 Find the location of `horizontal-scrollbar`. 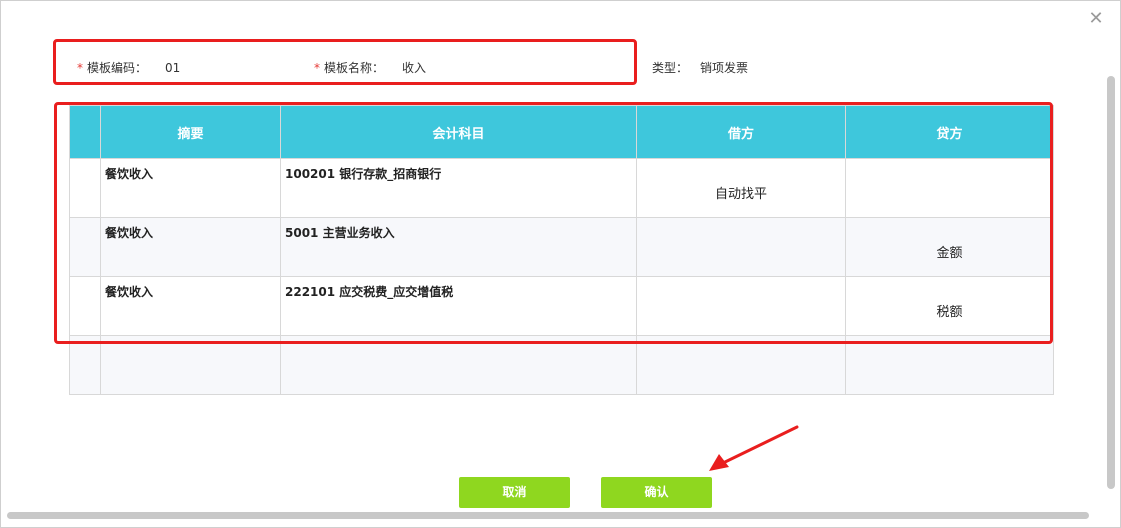

horizontal-scrollbar is located at coordinates (548, 515).